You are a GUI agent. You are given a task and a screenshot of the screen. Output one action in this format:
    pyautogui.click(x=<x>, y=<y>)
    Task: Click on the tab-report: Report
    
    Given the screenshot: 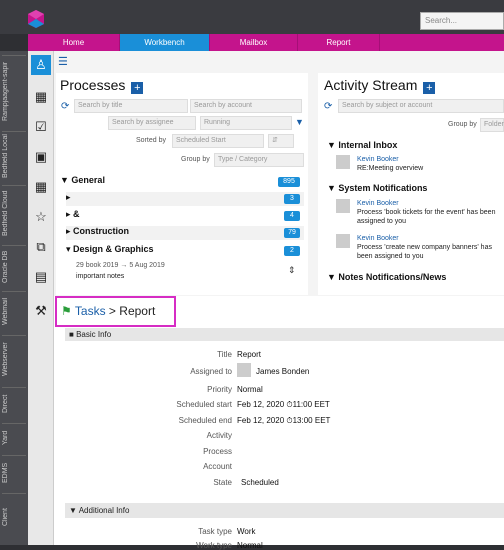 What is the action you would take?
    pyautogui.click(x=339, y=42)
    